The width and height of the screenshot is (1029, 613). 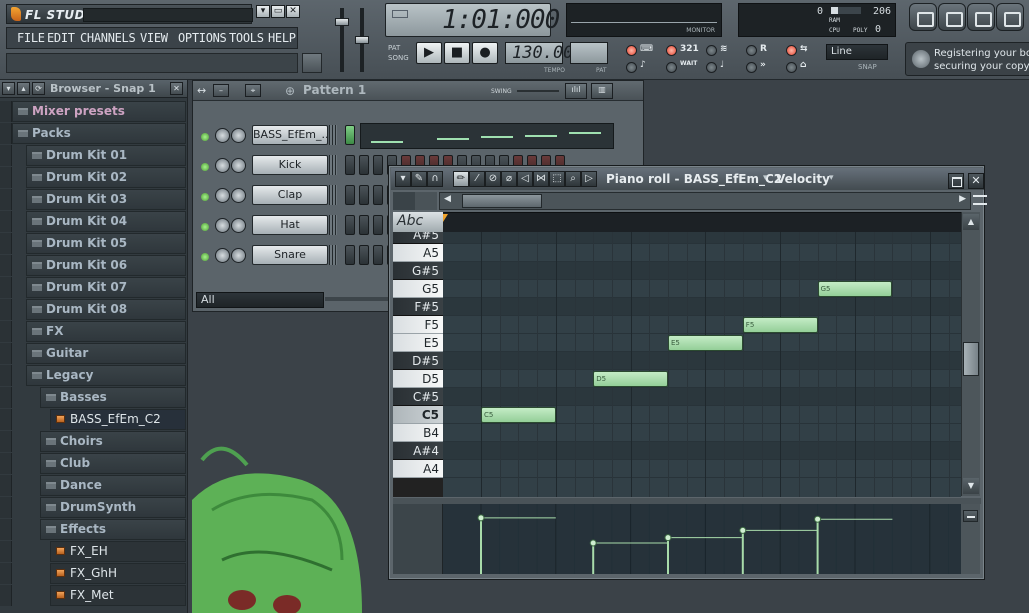 I want to click on scroll-led, so click(x=751, y=67).